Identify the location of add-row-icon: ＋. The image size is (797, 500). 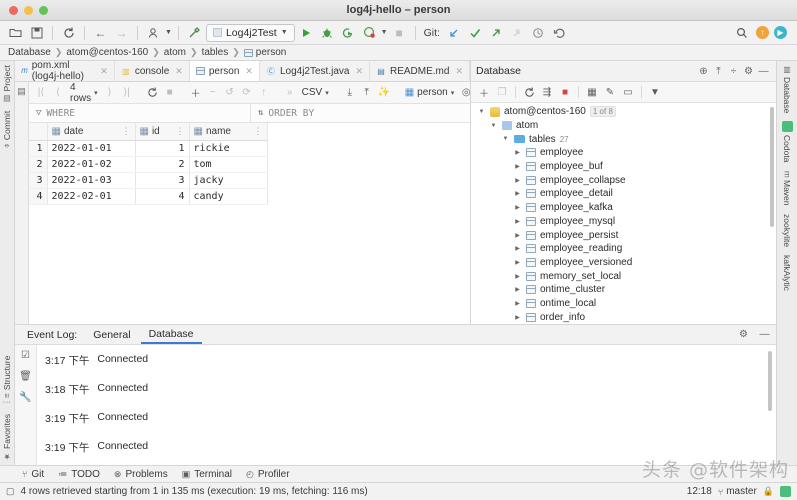
(196, 93).